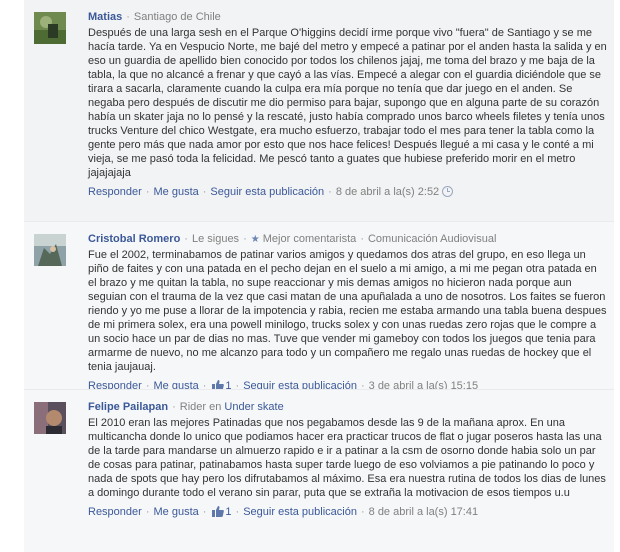  I want to click on timestamp: 8 de abril a la(s) 2:52, so click(387, 192).